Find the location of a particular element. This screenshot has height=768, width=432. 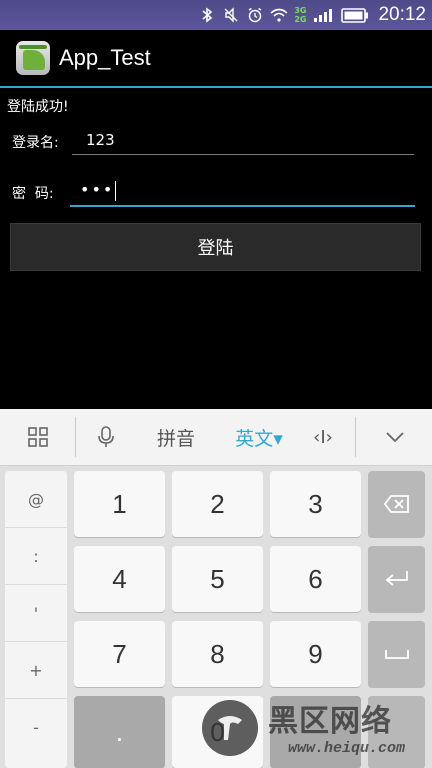

status-time: 20:12 is located at coordinates (402, 14).